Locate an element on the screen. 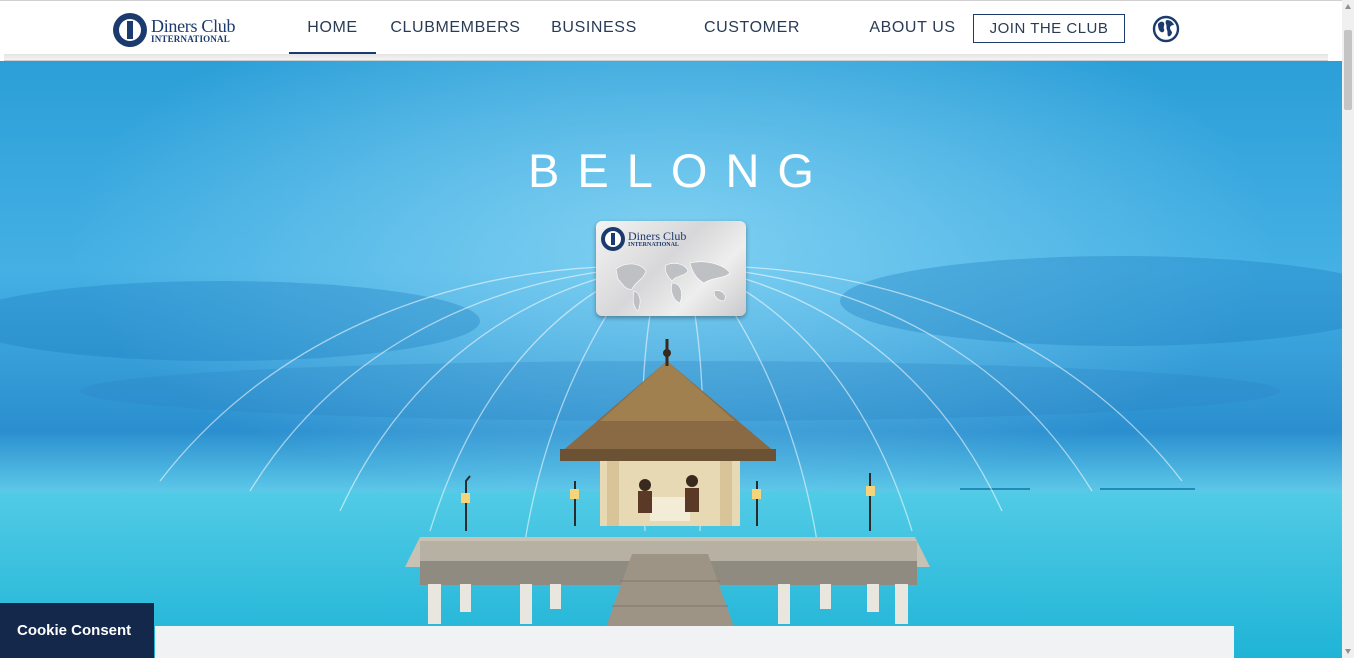  hero-title: BELONG is located at coordinates (680, 170).